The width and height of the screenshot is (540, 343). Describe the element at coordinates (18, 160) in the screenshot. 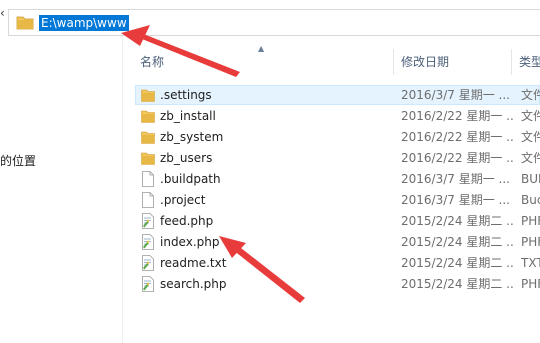

I see `nav-item-label: 的位置` at that location.